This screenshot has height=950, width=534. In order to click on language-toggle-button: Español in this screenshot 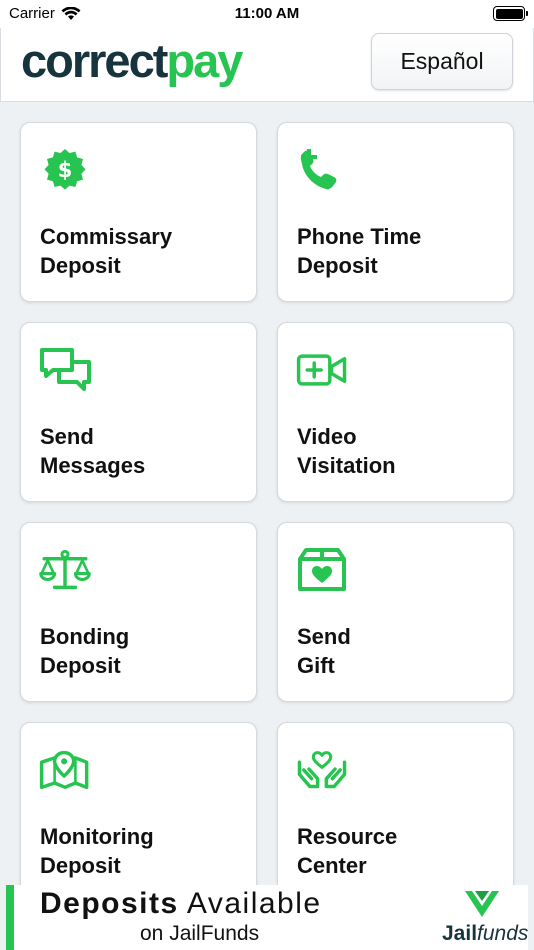, I will do `click(442, 61)`.